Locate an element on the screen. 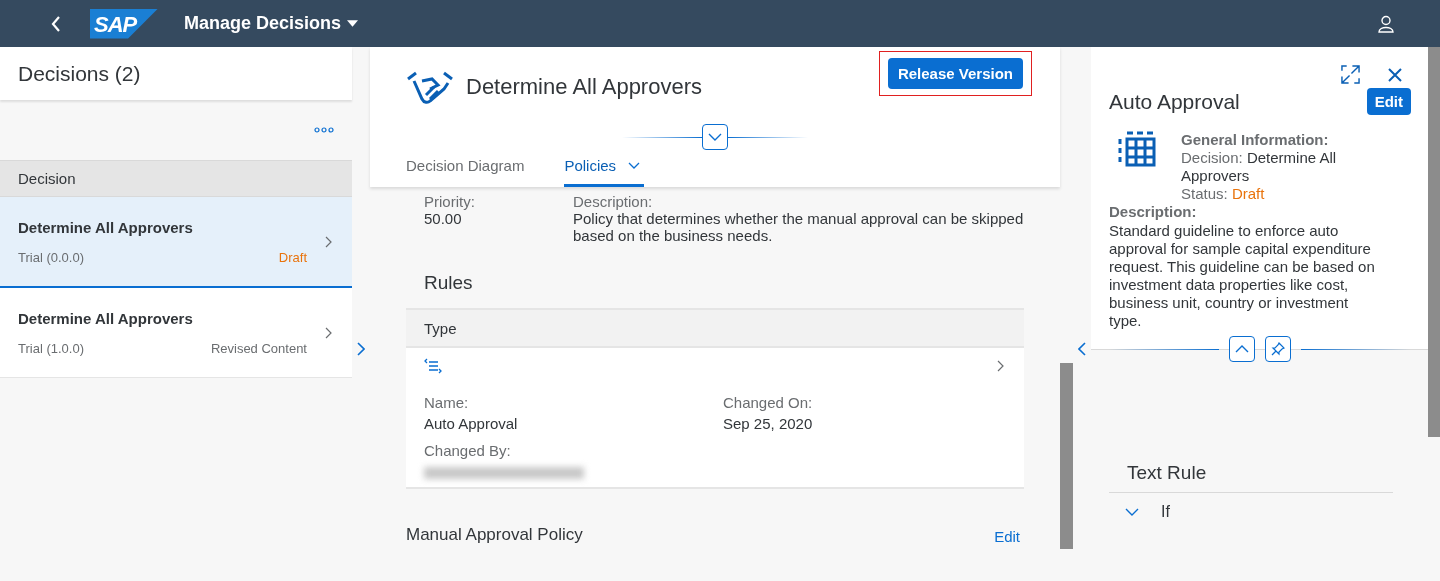 The height and width of the screenshot is (581, 1440). status-value: Draft is located at coordinates (1248, 193).